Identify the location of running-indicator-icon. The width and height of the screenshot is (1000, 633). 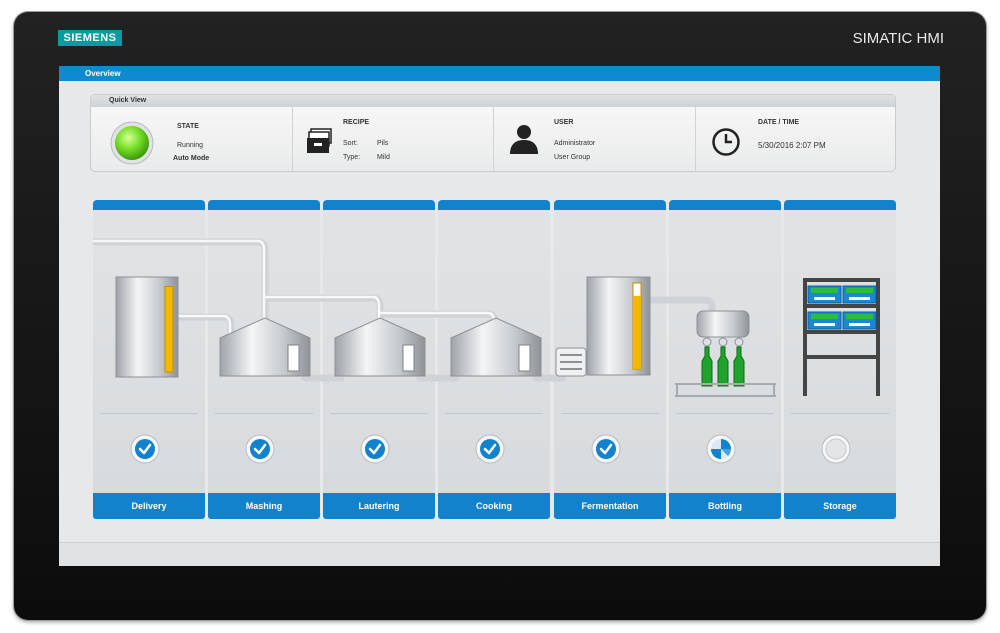
(132, 143).